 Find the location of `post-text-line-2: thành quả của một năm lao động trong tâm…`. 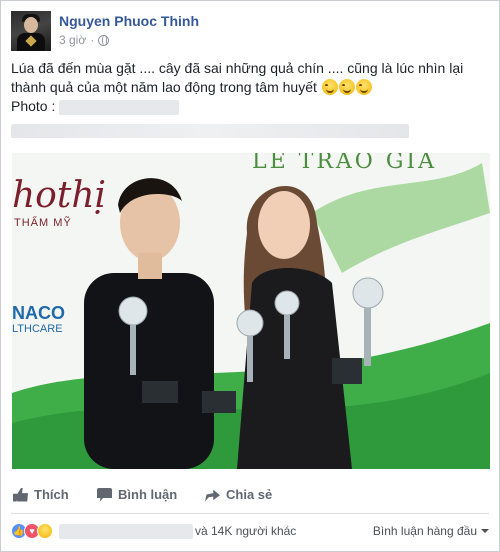

post-text-line-2: thành quả của một năm lao động trong tâm… is located at coordinates (251, 87).